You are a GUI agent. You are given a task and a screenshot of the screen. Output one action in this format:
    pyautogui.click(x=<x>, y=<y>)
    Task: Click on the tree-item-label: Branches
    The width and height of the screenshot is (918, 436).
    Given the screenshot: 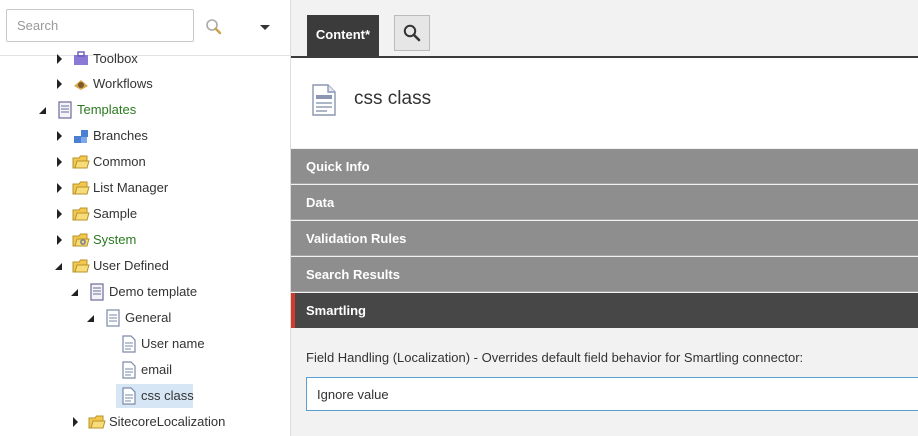 What is the action you would take?
    pyautogui.click(x=120, y=135)
    